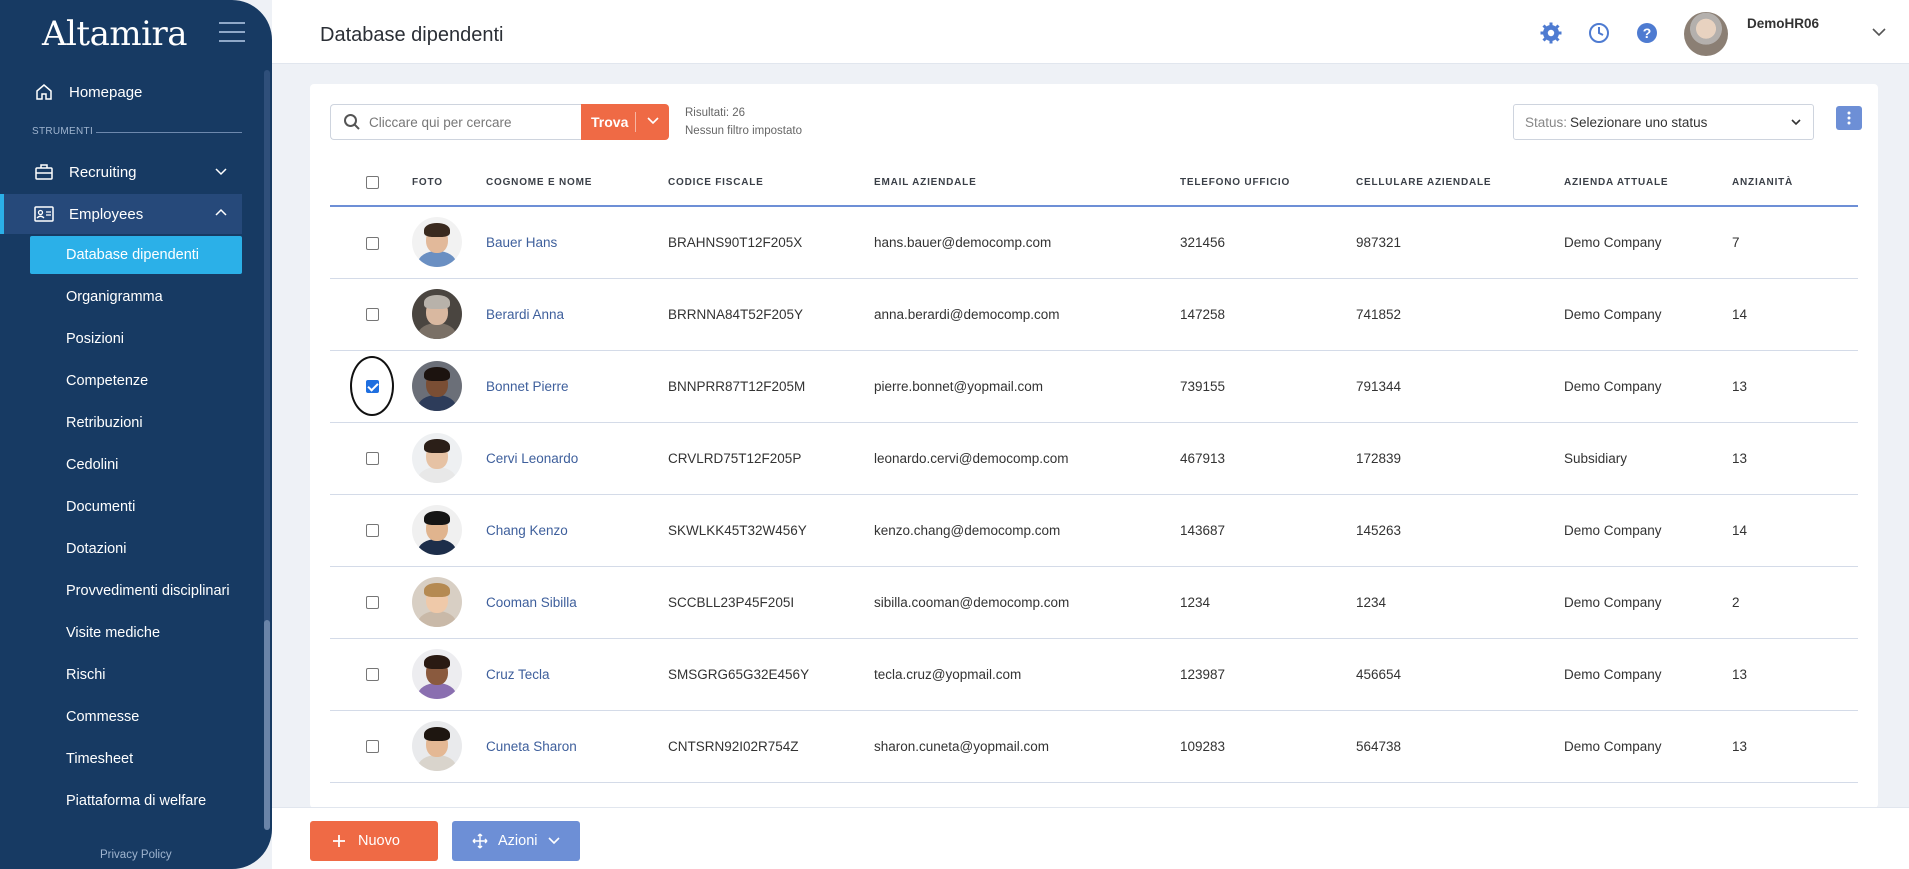  I want to click on sidebar-item-timesheet: Timesheet, so click(136, 759).